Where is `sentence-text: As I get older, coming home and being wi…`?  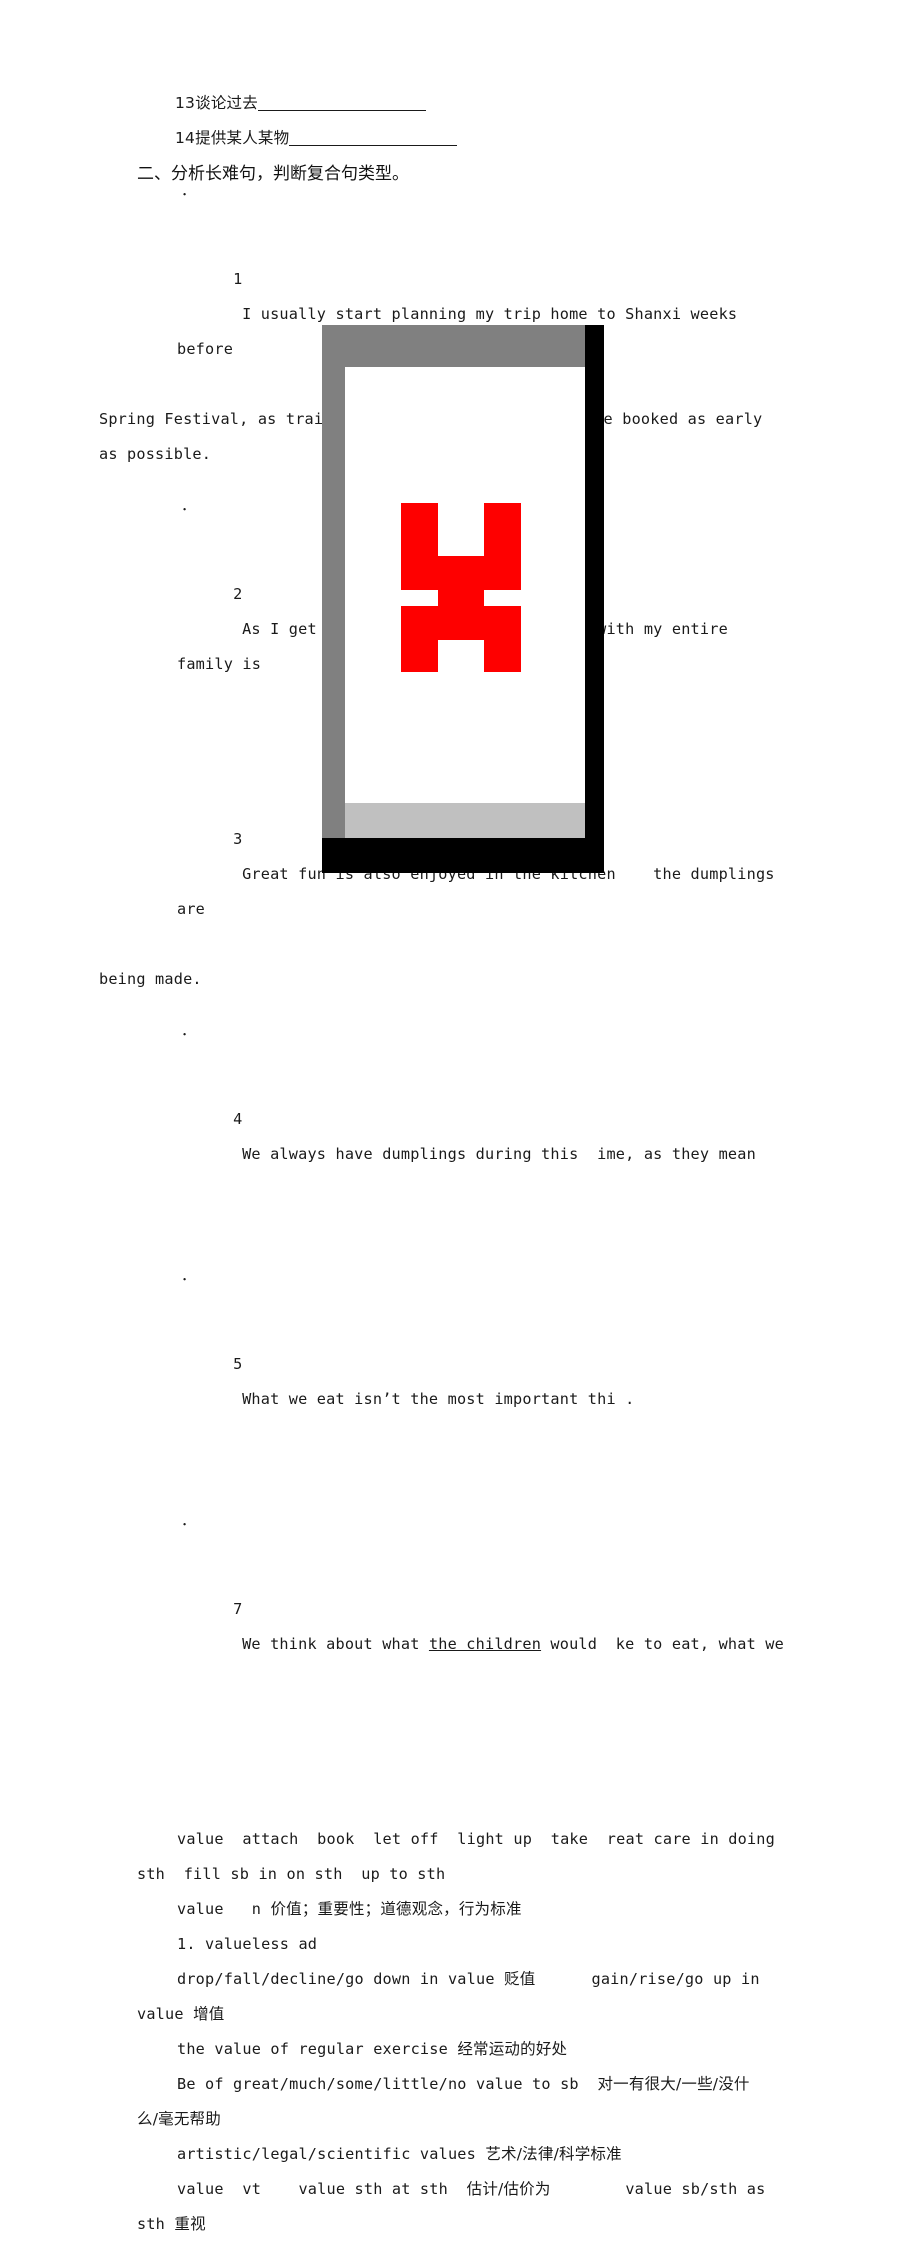 sentence-text: As I get older, coming home and being wi… is located at coordinates (457, 646).